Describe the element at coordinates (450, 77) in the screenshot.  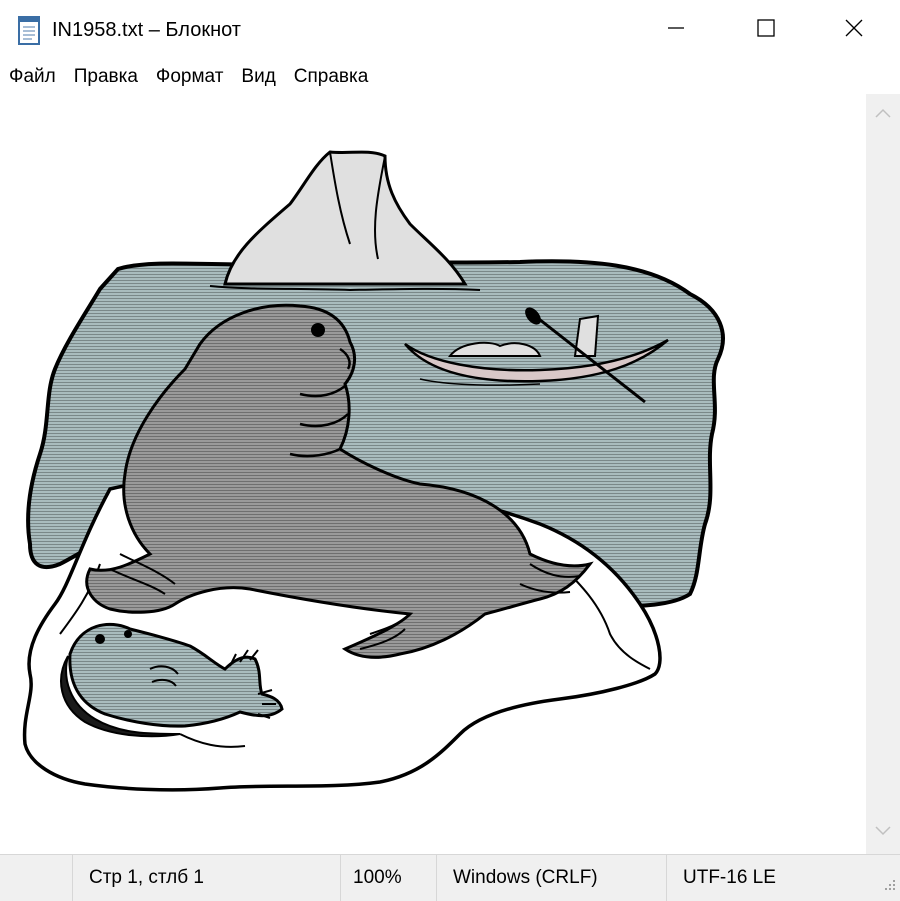
I see `menu-bar: Файл Правка Формат Вид Справка` at that location.